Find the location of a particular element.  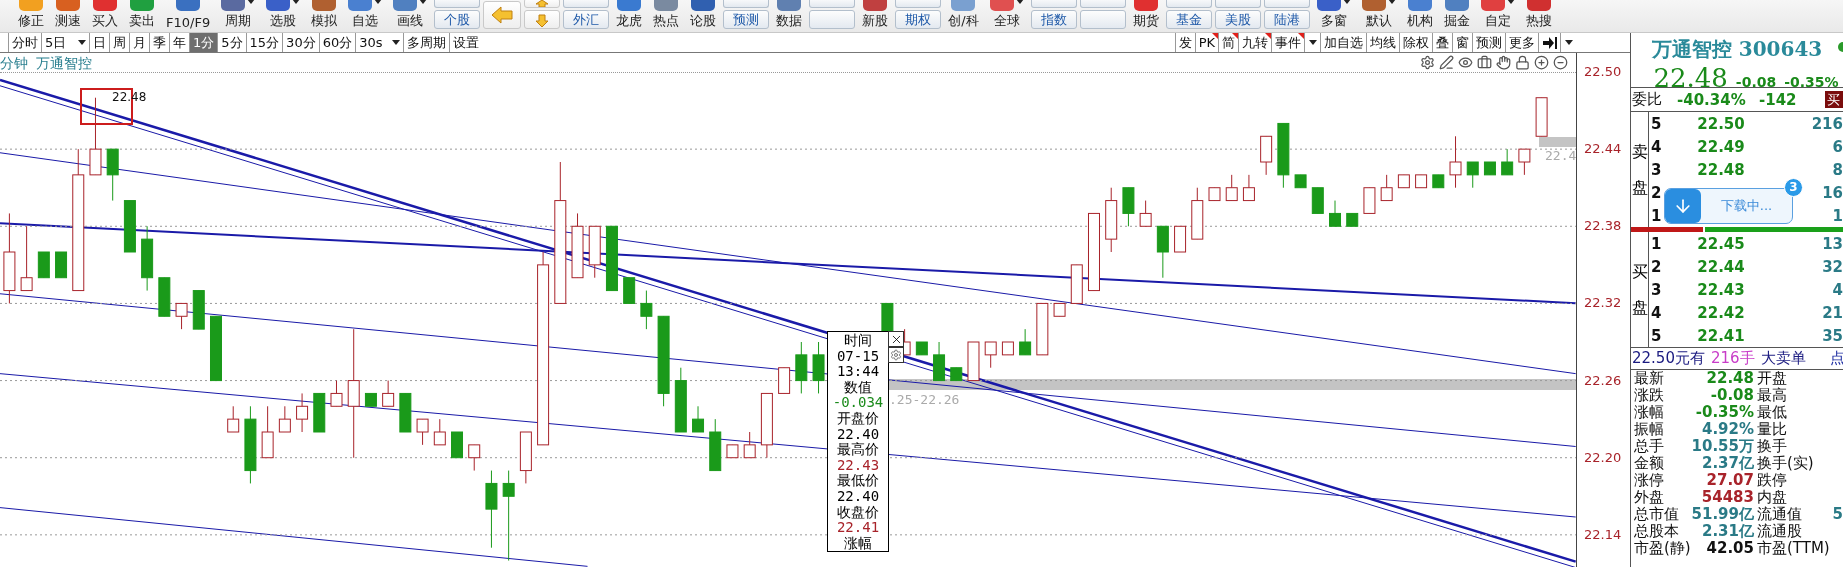

toolbar-button: 多窗 is located at coordinates (1333, 16).